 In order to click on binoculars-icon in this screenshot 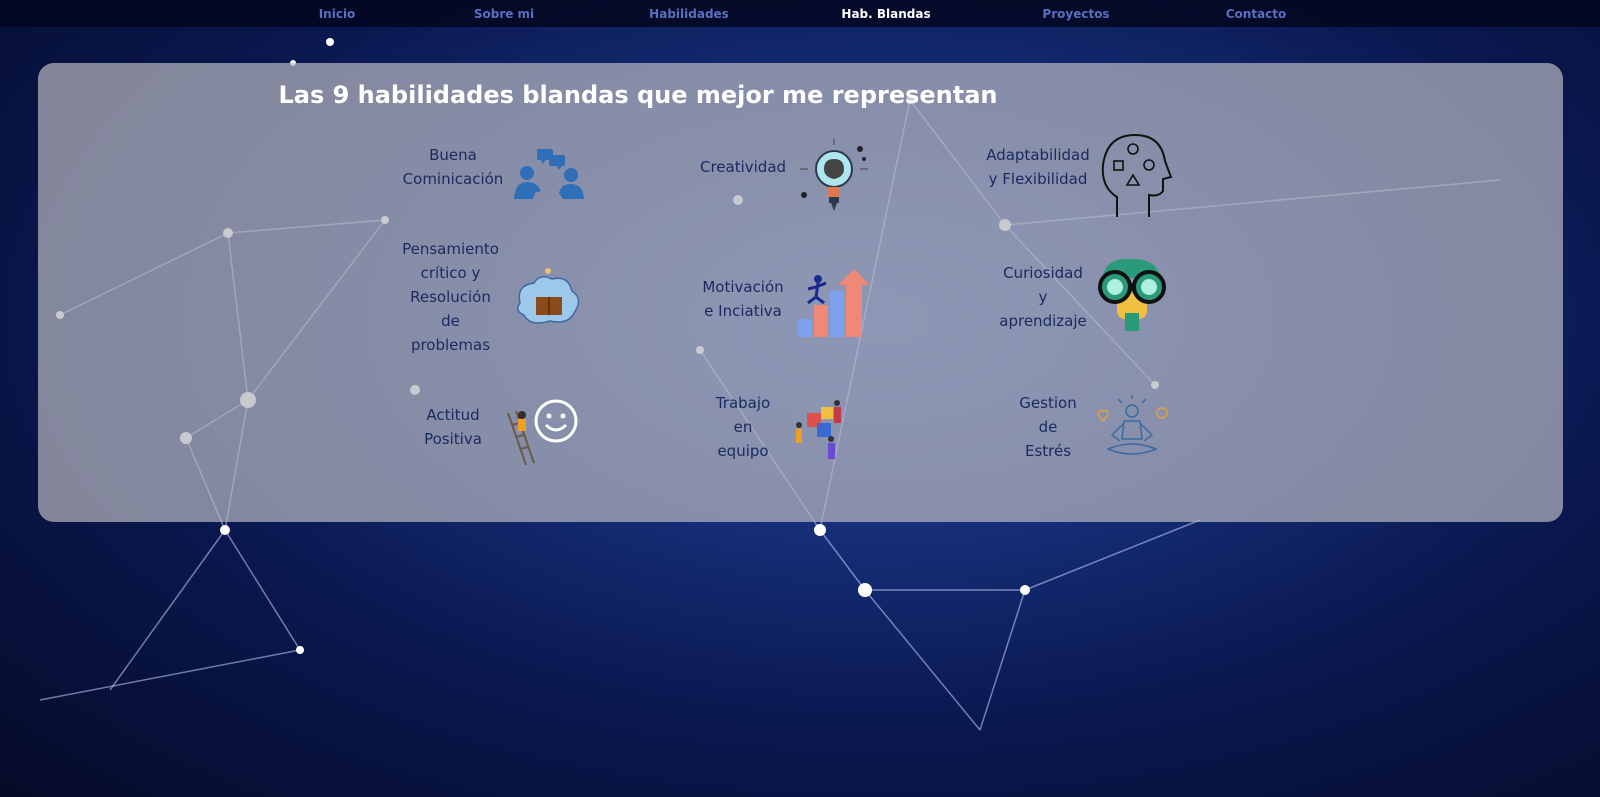, I will do `click(1132, 294)`.